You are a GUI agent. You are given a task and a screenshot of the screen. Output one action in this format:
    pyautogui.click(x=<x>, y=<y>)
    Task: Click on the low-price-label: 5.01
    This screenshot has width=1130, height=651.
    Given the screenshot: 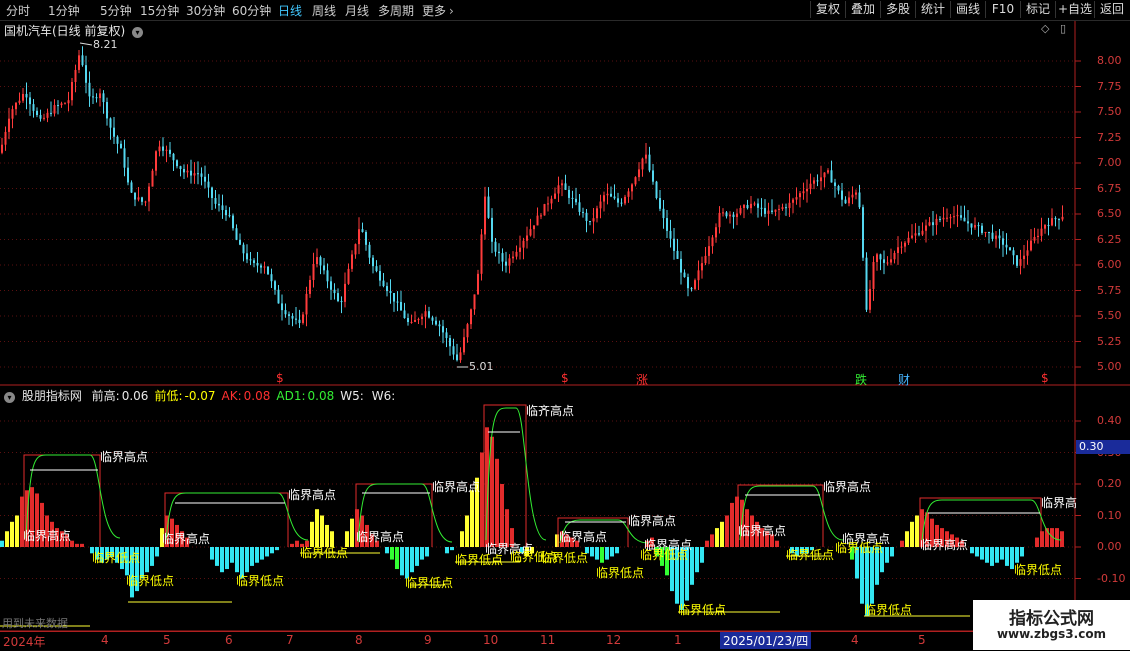 What is the action you would take?
    pyautogui.click(x=481, y=366)
    